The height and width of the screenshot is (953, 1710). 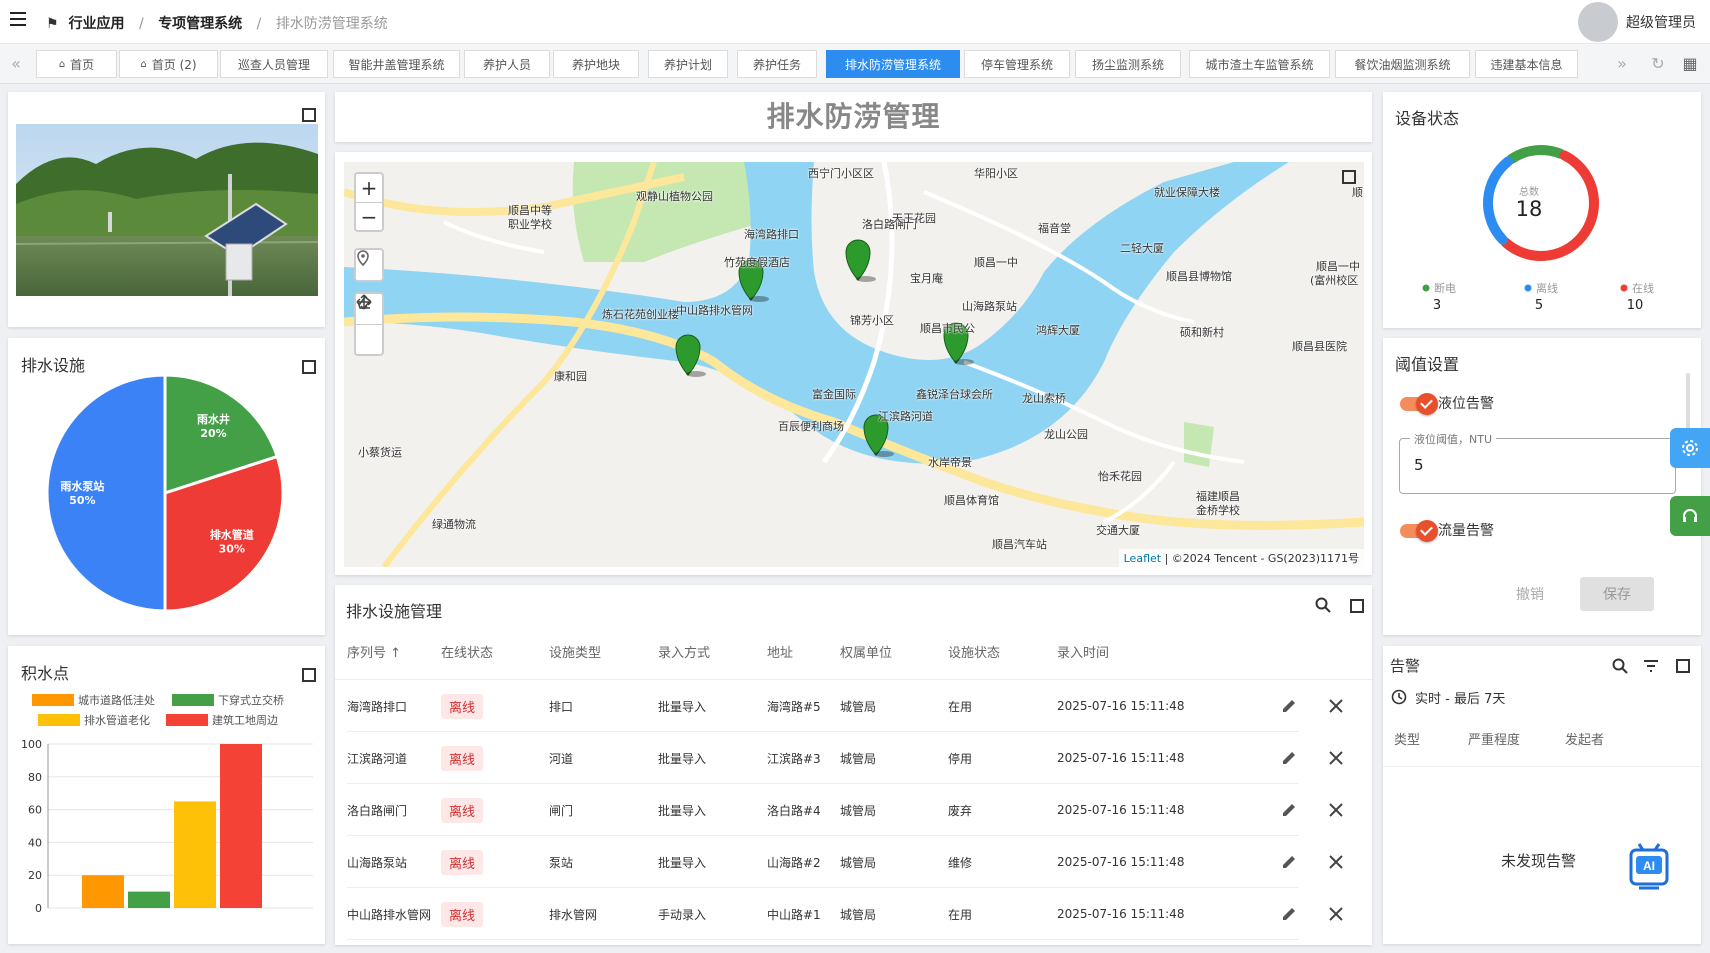 I want to click on pie-slice, so click(x=106, y=493).